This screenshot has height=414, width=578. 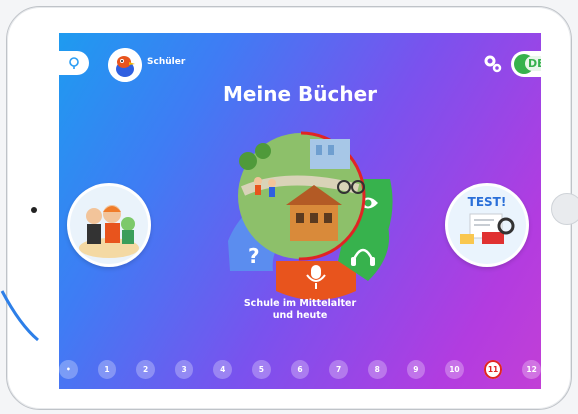 I want to click on question-icon: ?, so click(x=254, y=256).